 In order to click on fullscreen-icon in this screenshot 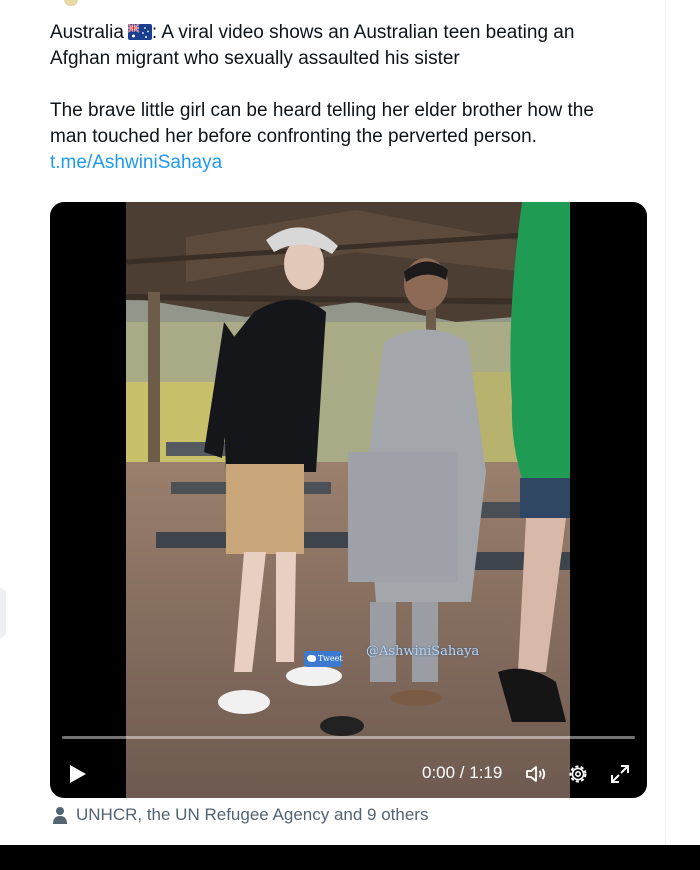, I will do `click(620, 774)`.